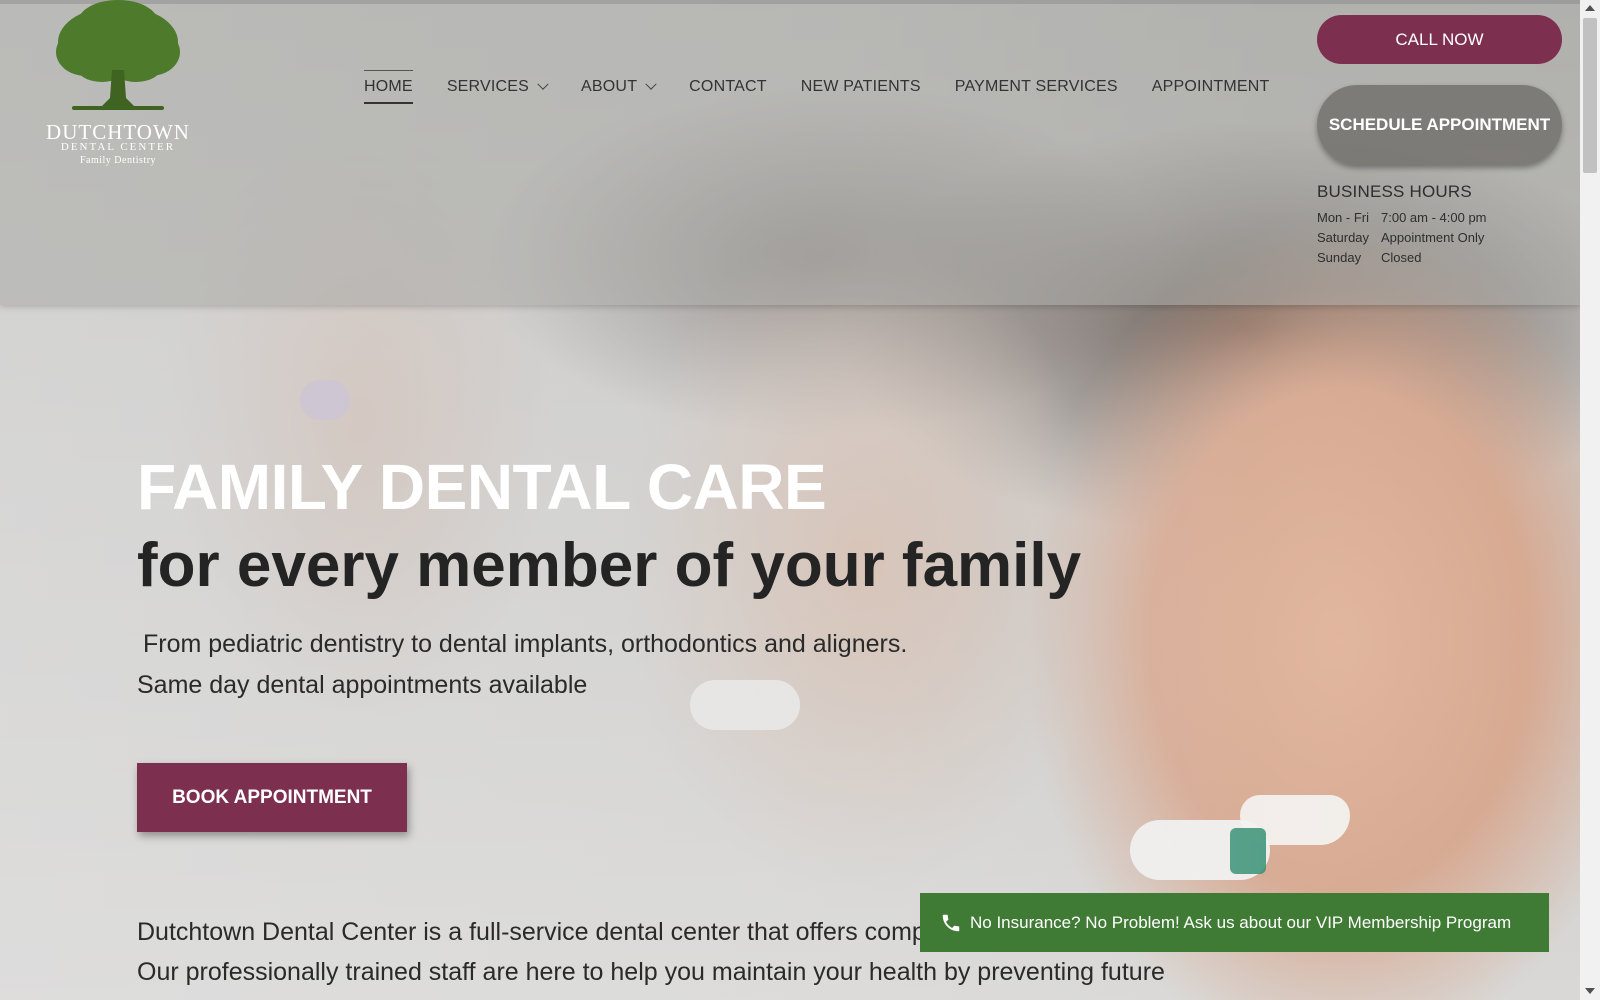 The height and width of the screenshot is (1000, 1600). I want to click on nav-item-services: SERVICES, so click(497, 90).